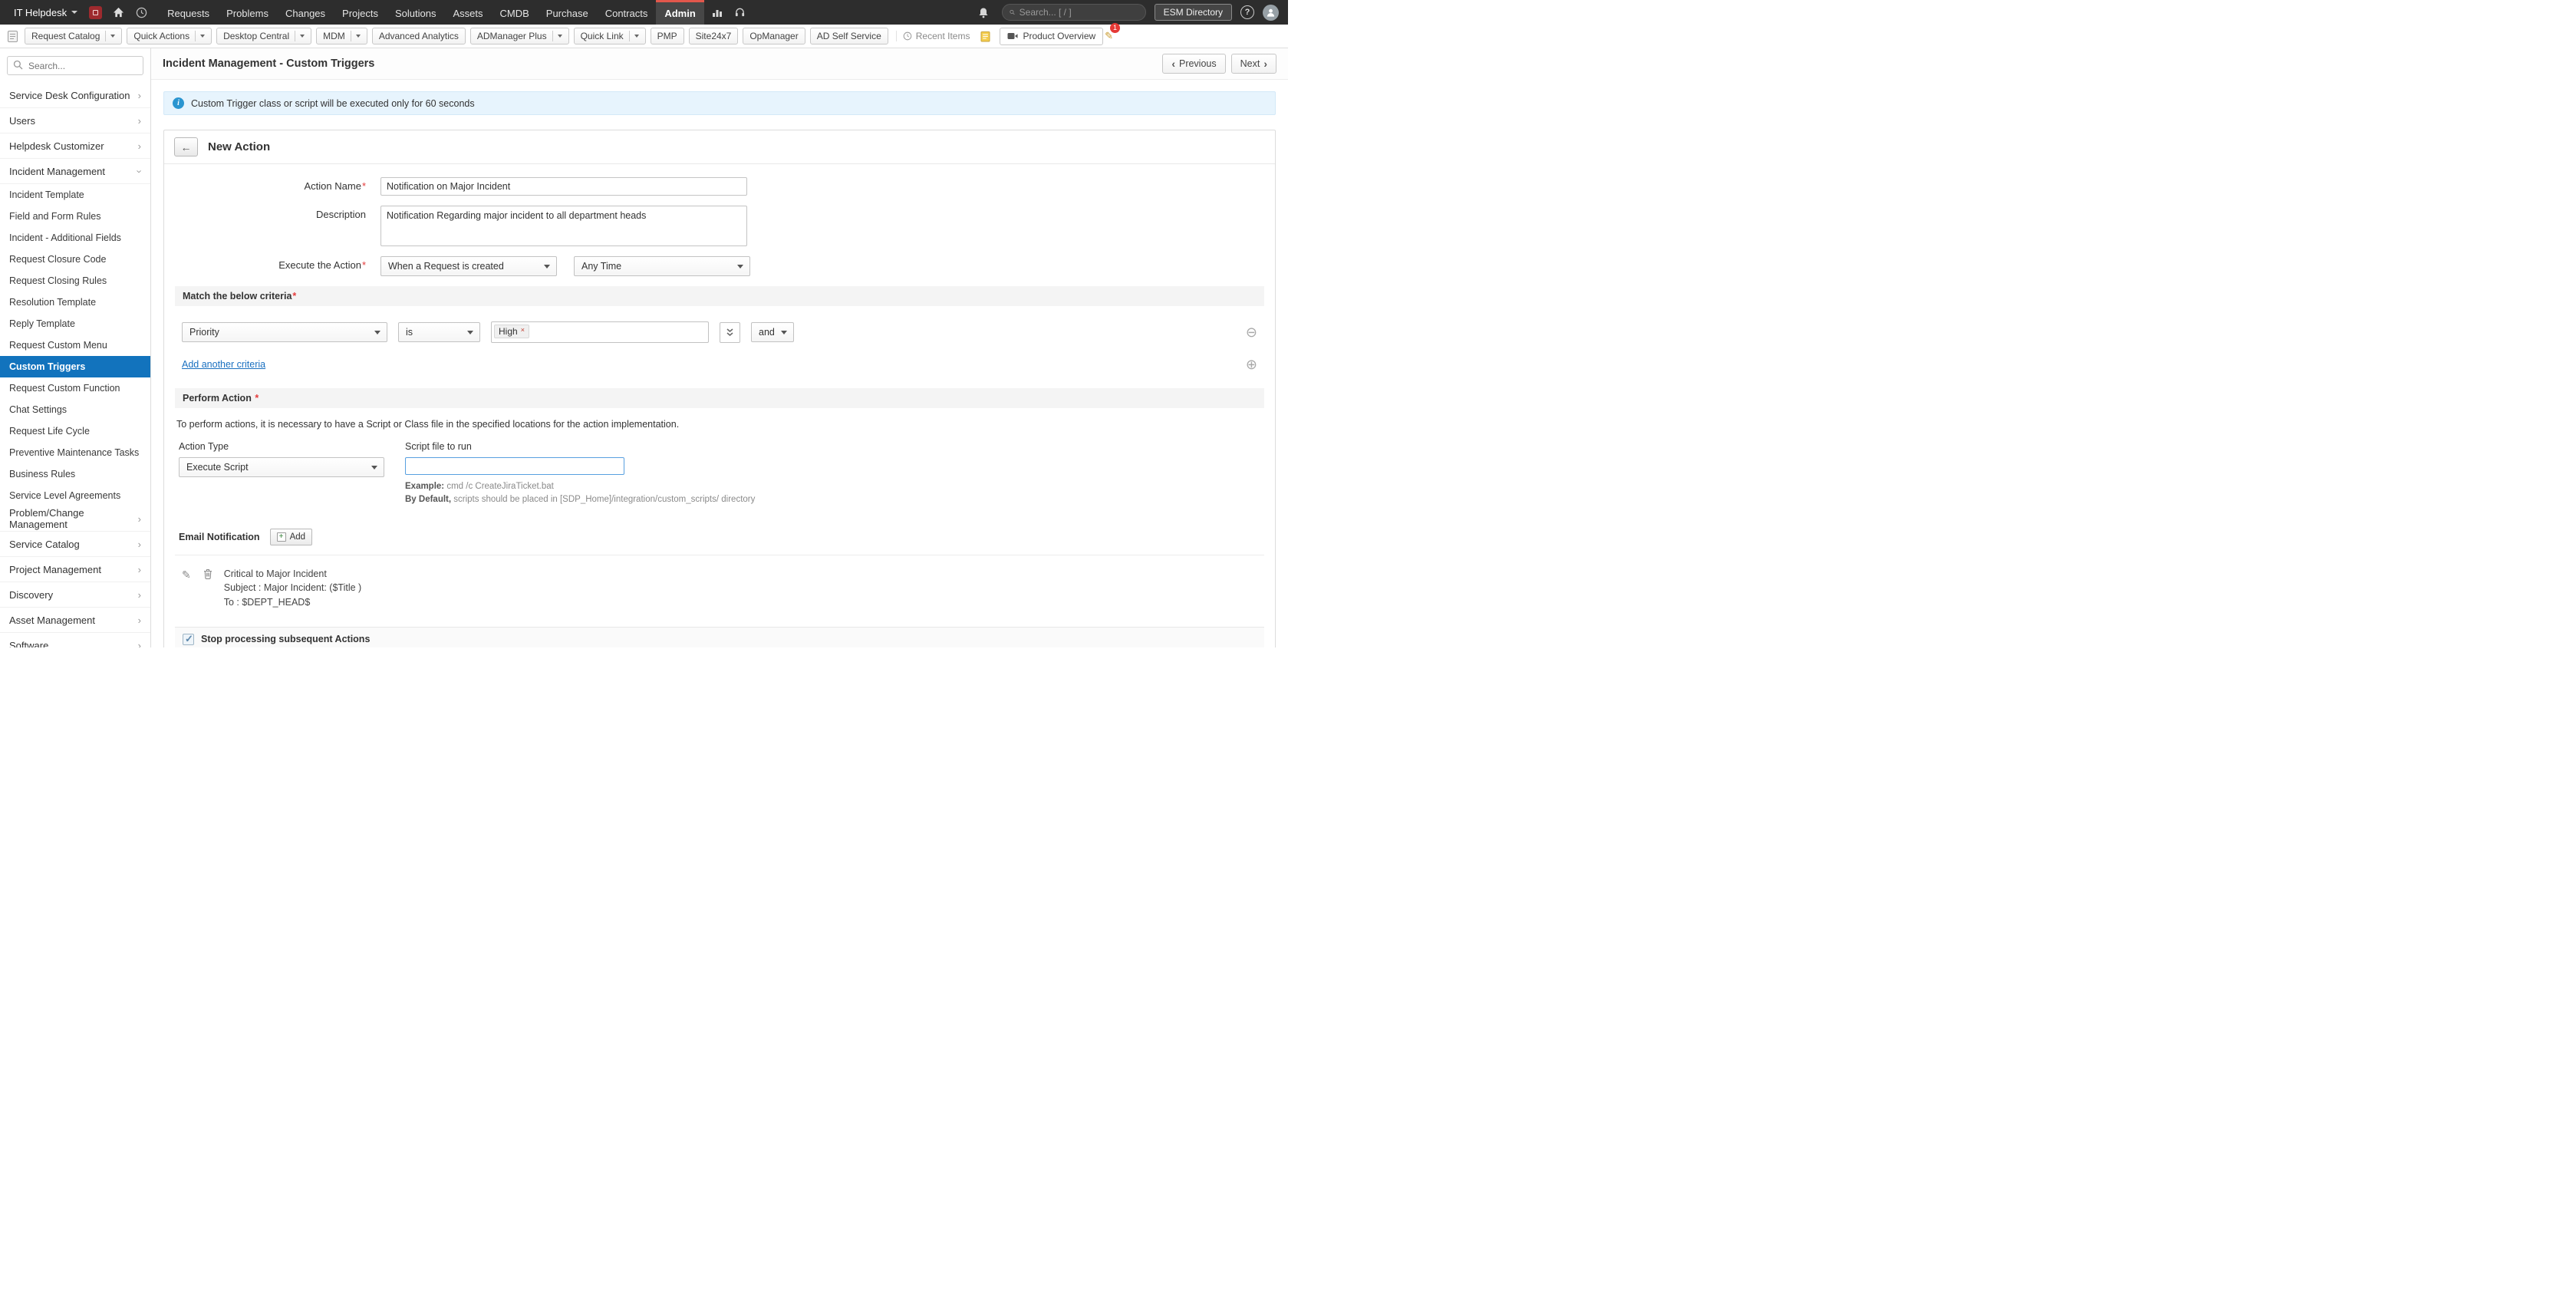 This screenshot has width=2576, height=1295. I want to click on toolbar-button: MDM, so click(341, 36).